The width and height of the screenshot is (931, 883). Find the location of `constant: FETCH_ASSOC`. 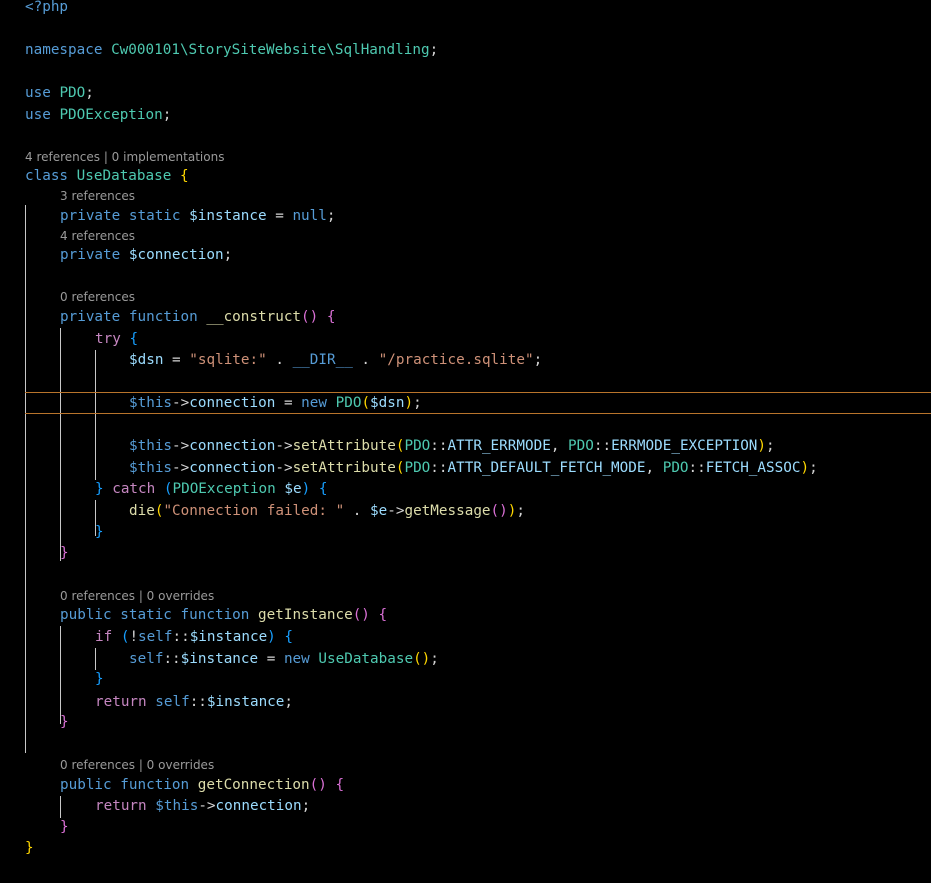

constant: FETCH_ASSOC is located at coordinates (753, 468).